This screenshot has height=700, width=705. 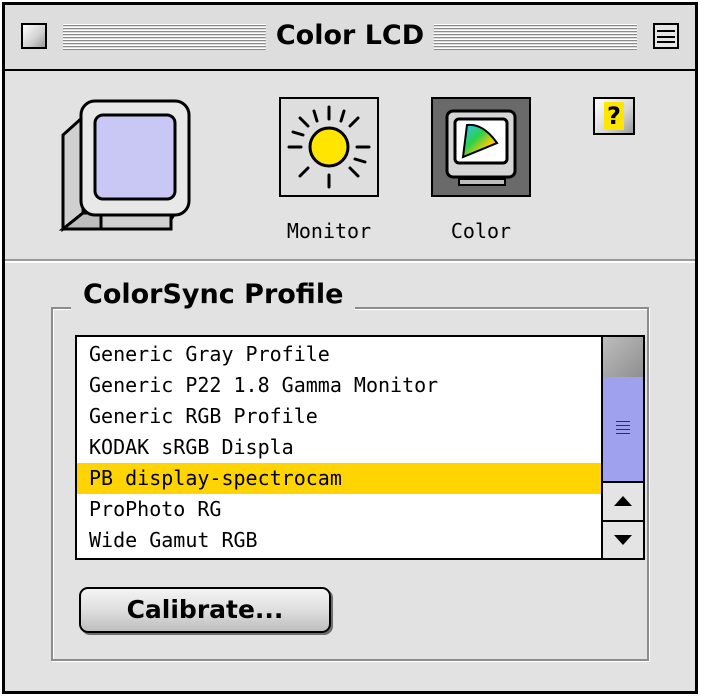 I want to click on collapse-box, so click(x=666, y=36).